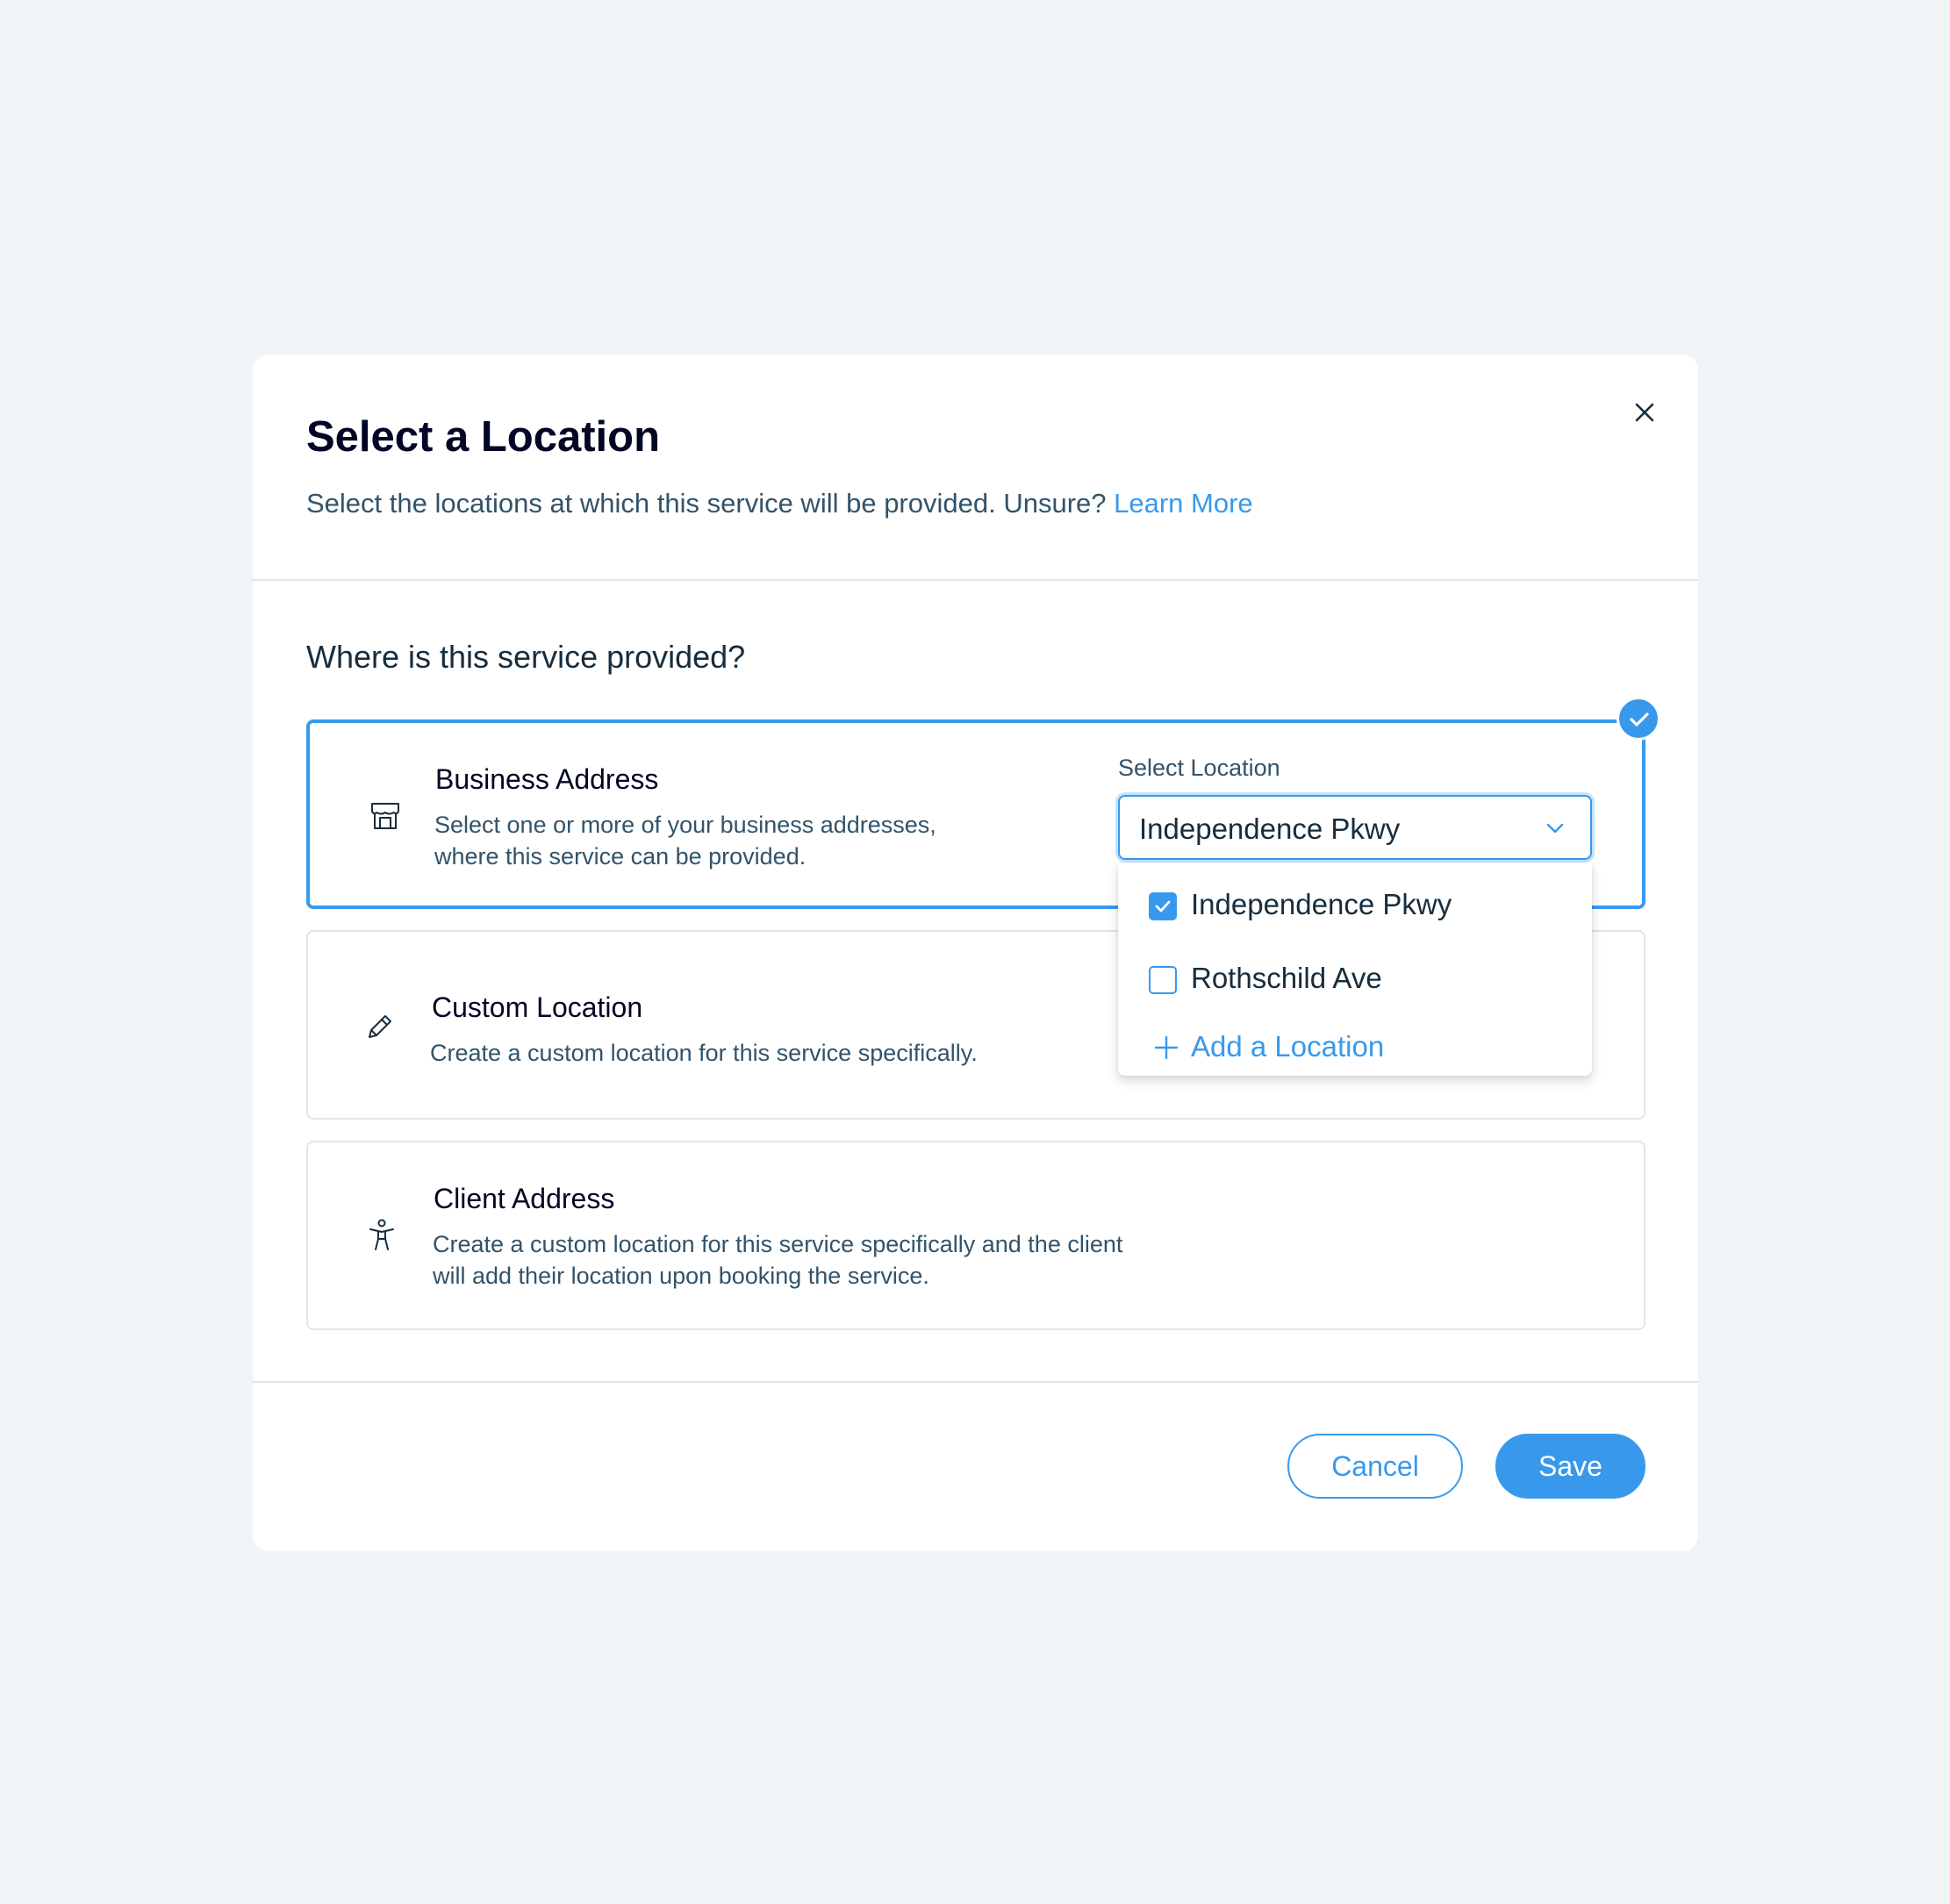 The image size is (1950, 1904). I want to click on checkbox-unchecked, so click(1163, 980).